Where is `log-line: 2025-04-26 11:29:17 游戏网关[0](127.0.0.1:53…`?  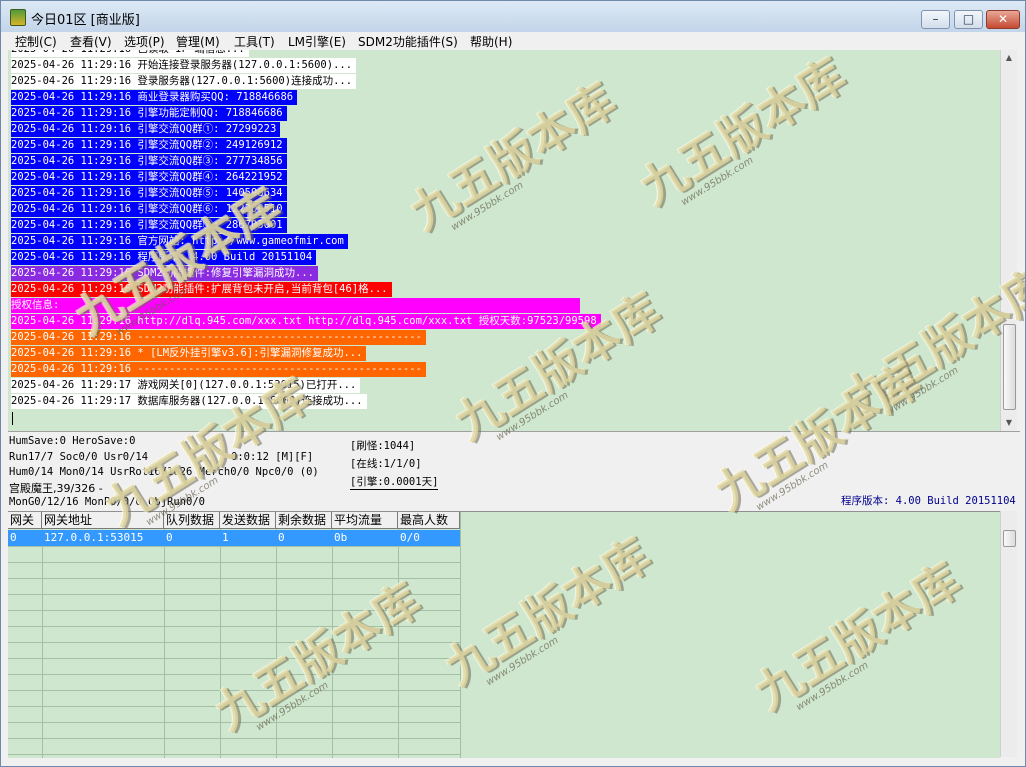
log-line: 2025-04-26 11:29:17 游戏网关[0](127.0.0.1:53… is located at coordinates (186, 385).